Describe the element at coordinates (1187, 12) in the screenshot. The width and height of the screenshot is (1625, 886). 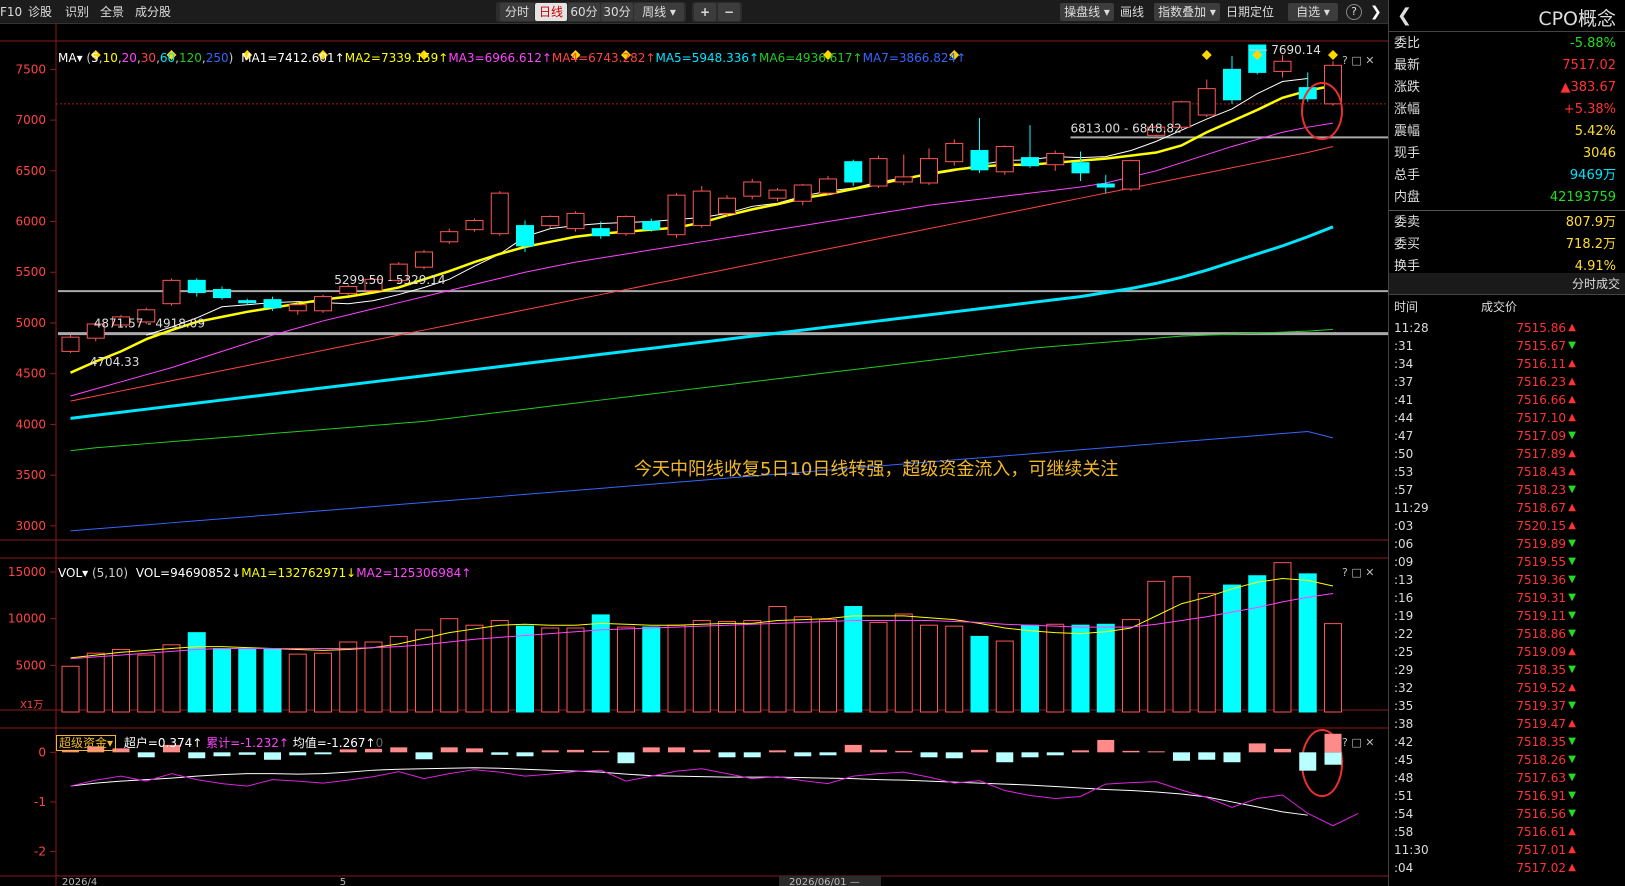
I see `index-overlay-dropdown: 指数叠加 ▾` at that location.